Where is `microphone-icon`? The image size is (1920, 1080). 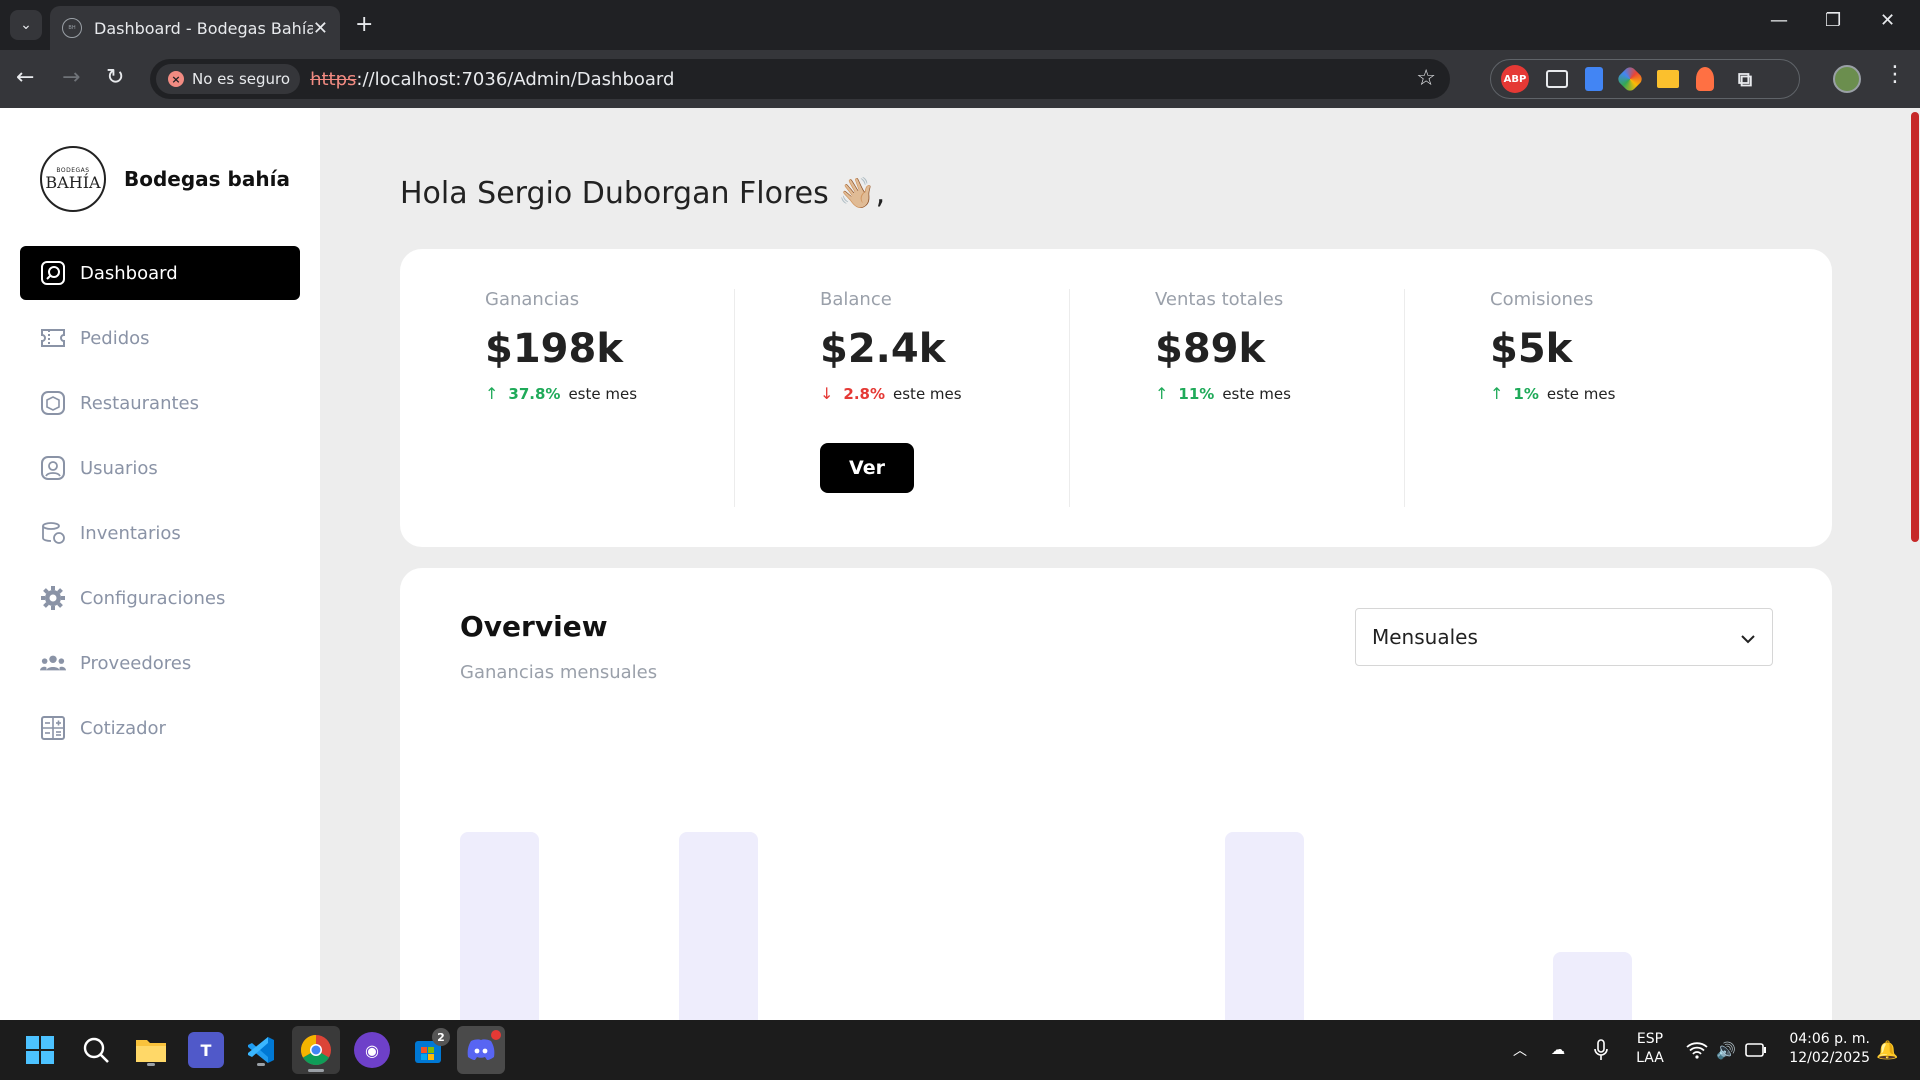 microphone-icon is located at coordinates (1601, 1050).